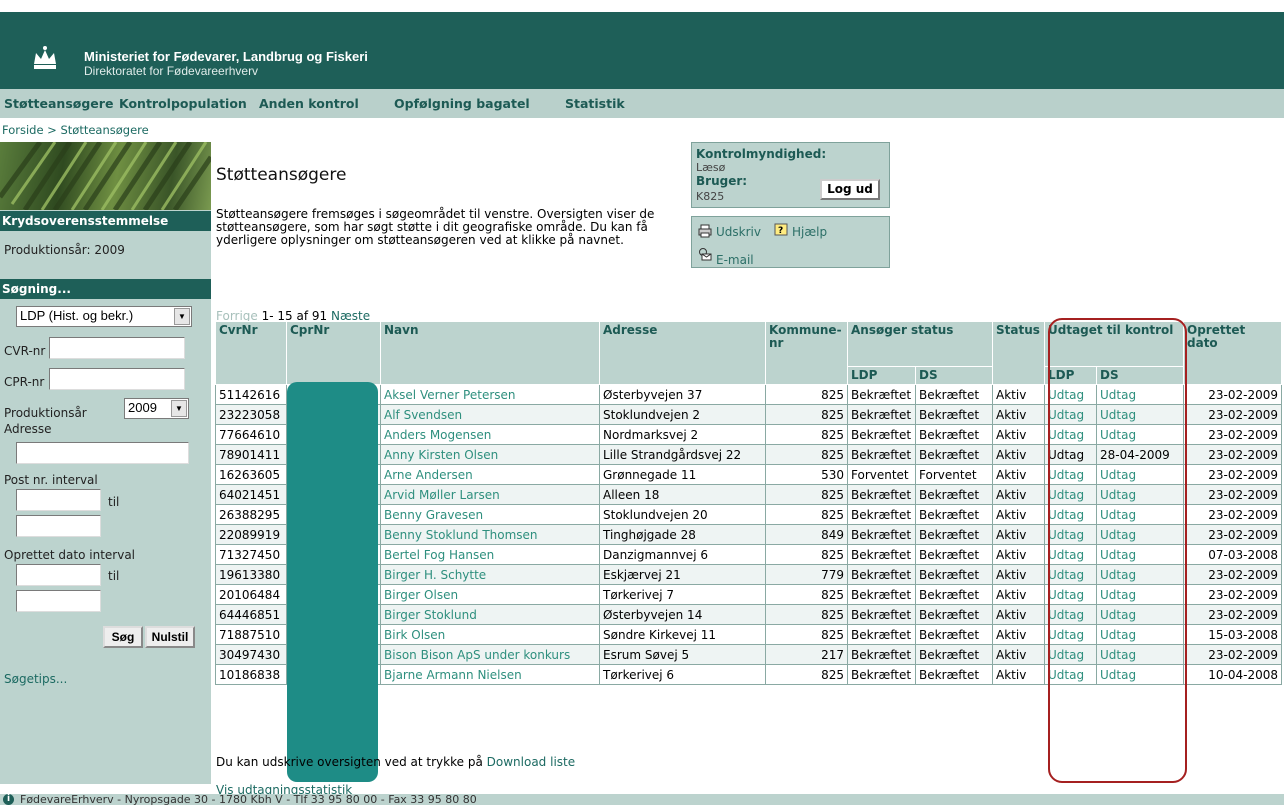 The image size is (1284, 806). Describe the element at coordinates (682, 394) in the screenshot. I see `cell-address: Østerbyvejen 37` at that location.